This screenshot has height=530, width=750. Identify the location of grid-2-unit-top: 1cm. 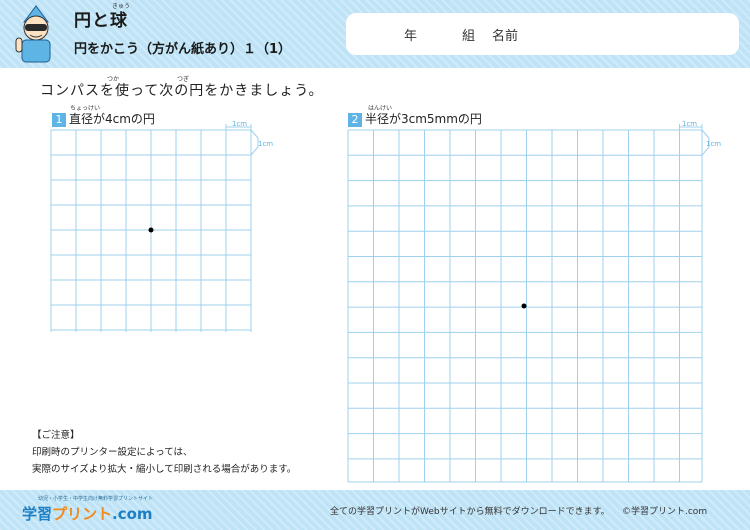
(690, 124).